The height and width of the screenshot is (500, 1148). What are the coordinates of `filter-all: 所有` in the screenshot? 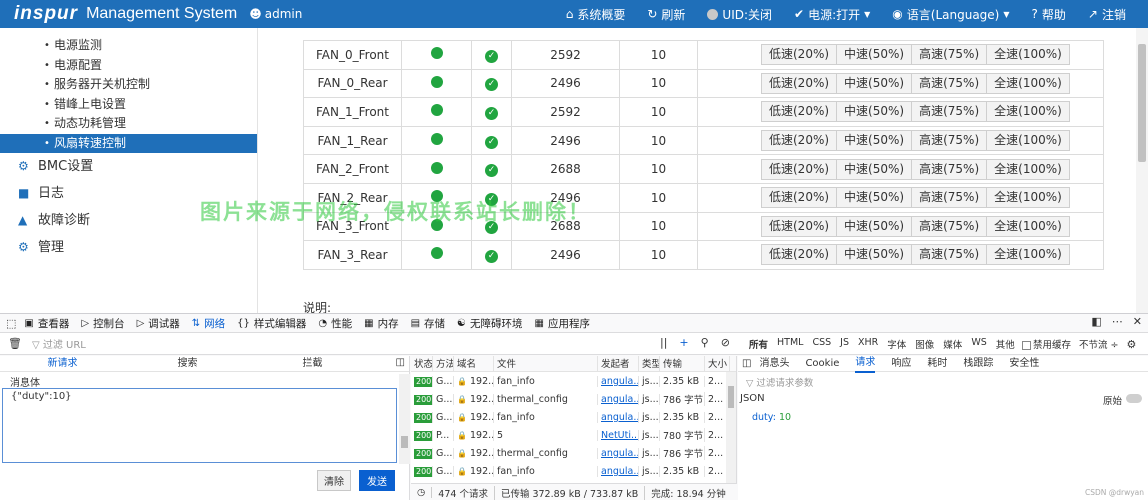 It's located at (758, 344).